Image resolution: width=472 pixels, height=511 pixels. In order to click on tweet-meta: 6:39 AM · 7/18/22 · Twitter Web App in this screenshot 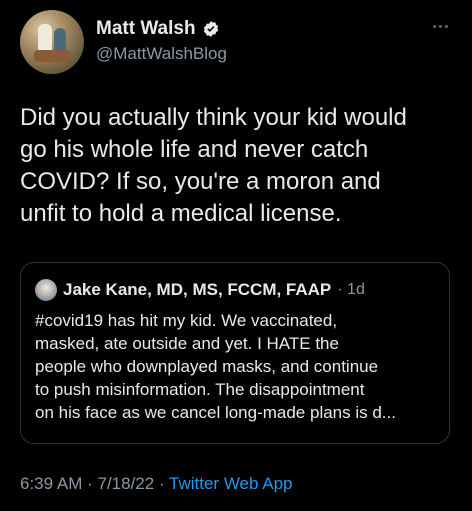, I will do `click(156, 484)`.